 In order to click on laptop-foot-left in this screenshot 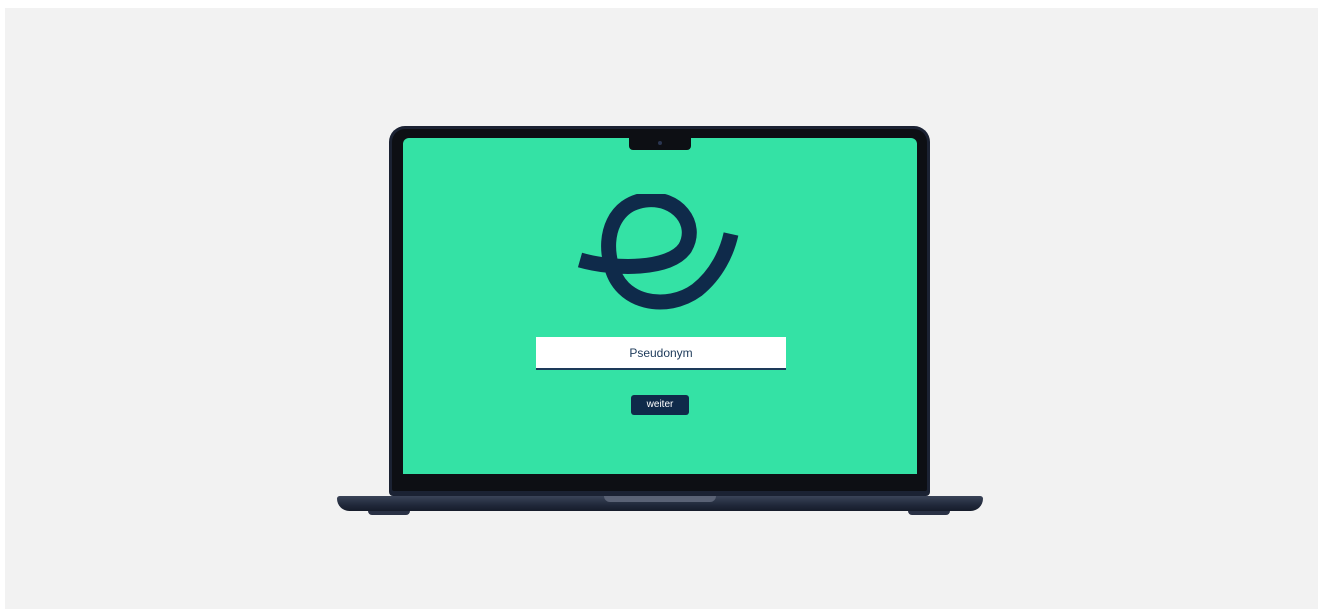, I will do `click(389, 513)`.